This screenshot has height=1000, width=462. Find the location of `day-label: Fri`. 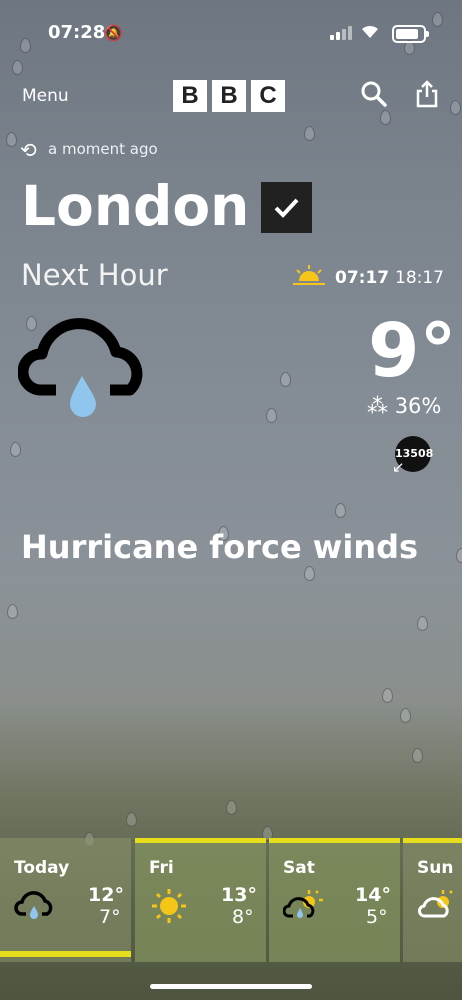

day-label: Fri is located at coordinates (161, 868).